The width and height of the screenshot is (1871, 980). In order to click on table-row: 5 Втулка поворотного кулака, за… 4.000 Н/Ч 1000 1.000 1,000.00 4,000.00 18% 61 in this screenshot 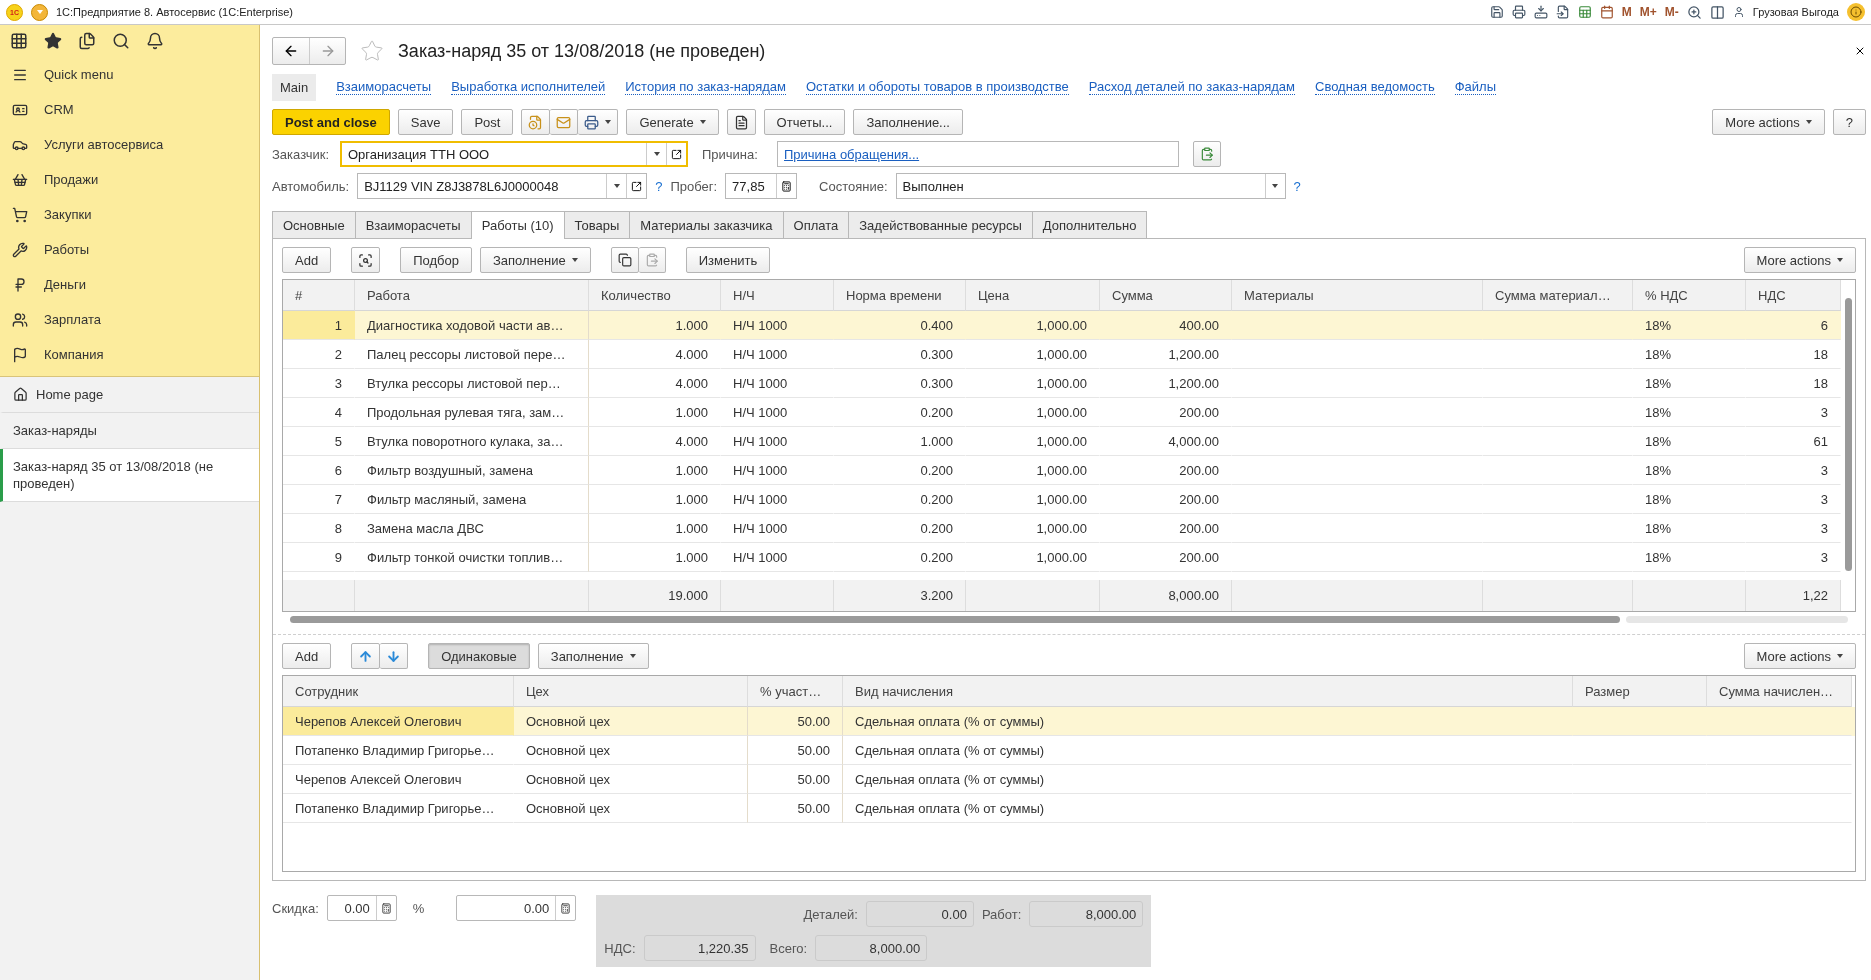, I will do `click(1062, 441)`.